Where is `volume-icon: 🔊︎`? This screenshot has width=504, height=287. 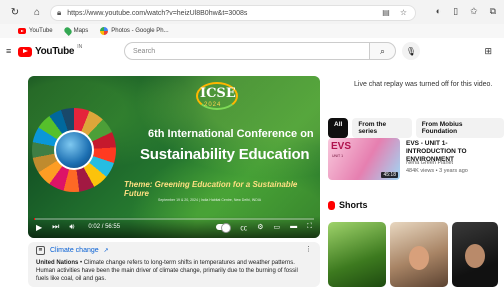
volume-icon: 🔊︎ is located at coordinates (71, 227).